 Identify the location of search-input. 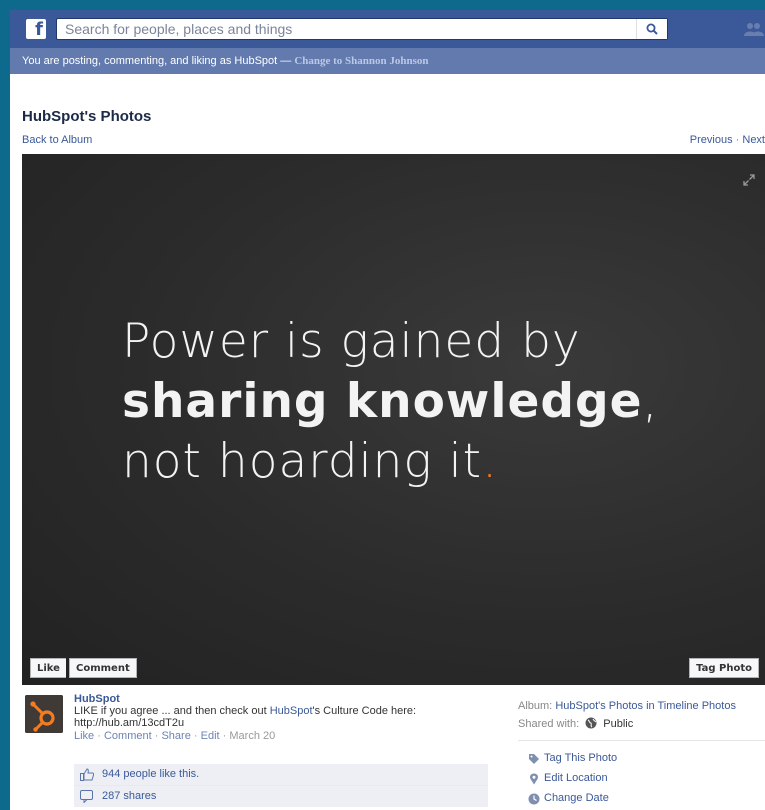
(350, 29).